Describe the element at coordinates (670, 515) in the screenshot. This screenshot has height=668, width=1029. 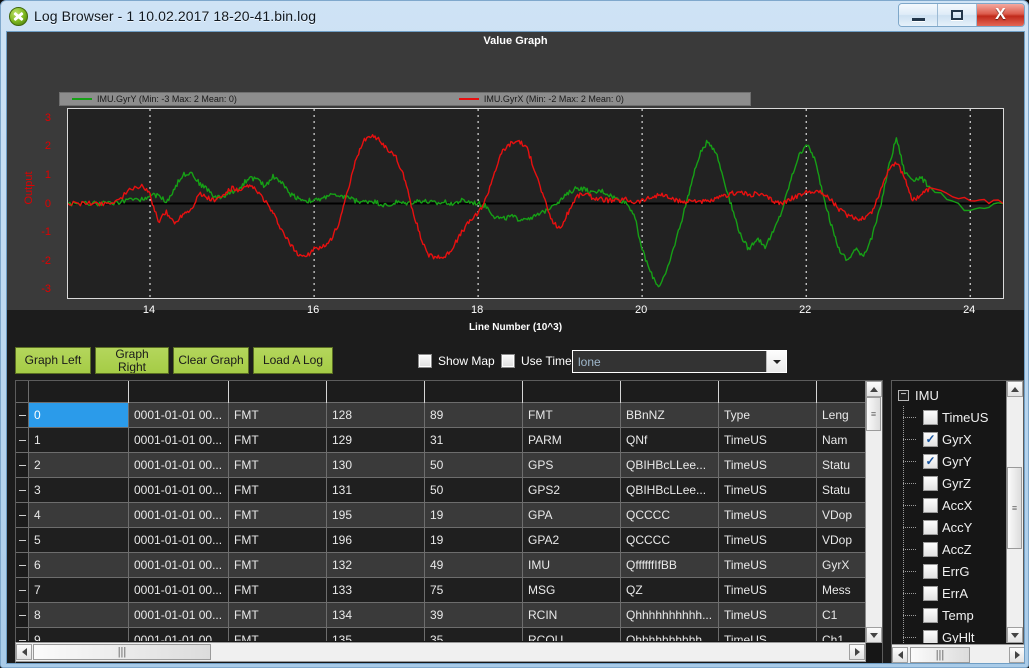
I see `grid-cell: QCCCC` at that location.